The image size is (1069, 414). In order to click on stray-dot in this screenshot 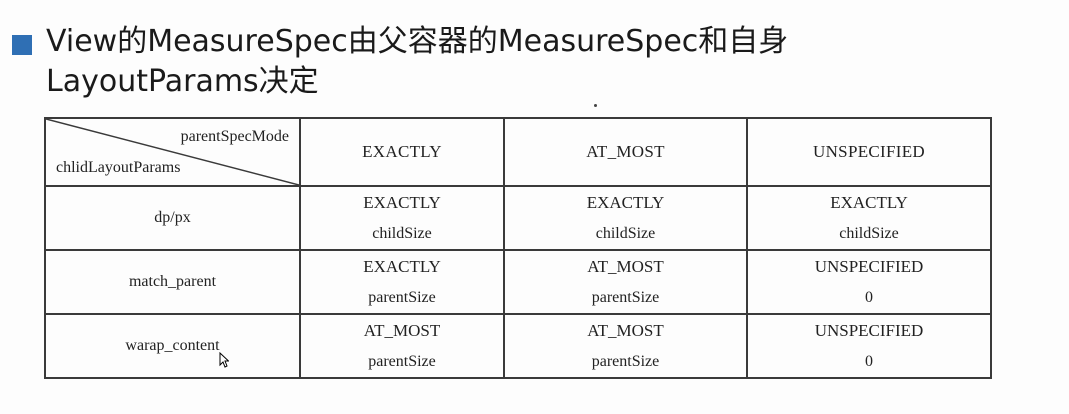, I will do `click(595, 105)`.